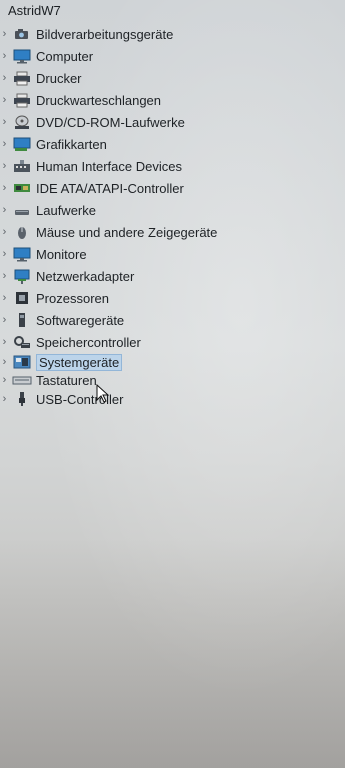 The height and width of the screenshot is (768, 345). What do you see at coordinates (85, 276) in the screenshot?
I see `tree-node-label: Netzwerkadapter` at bounding box center [85, 276].